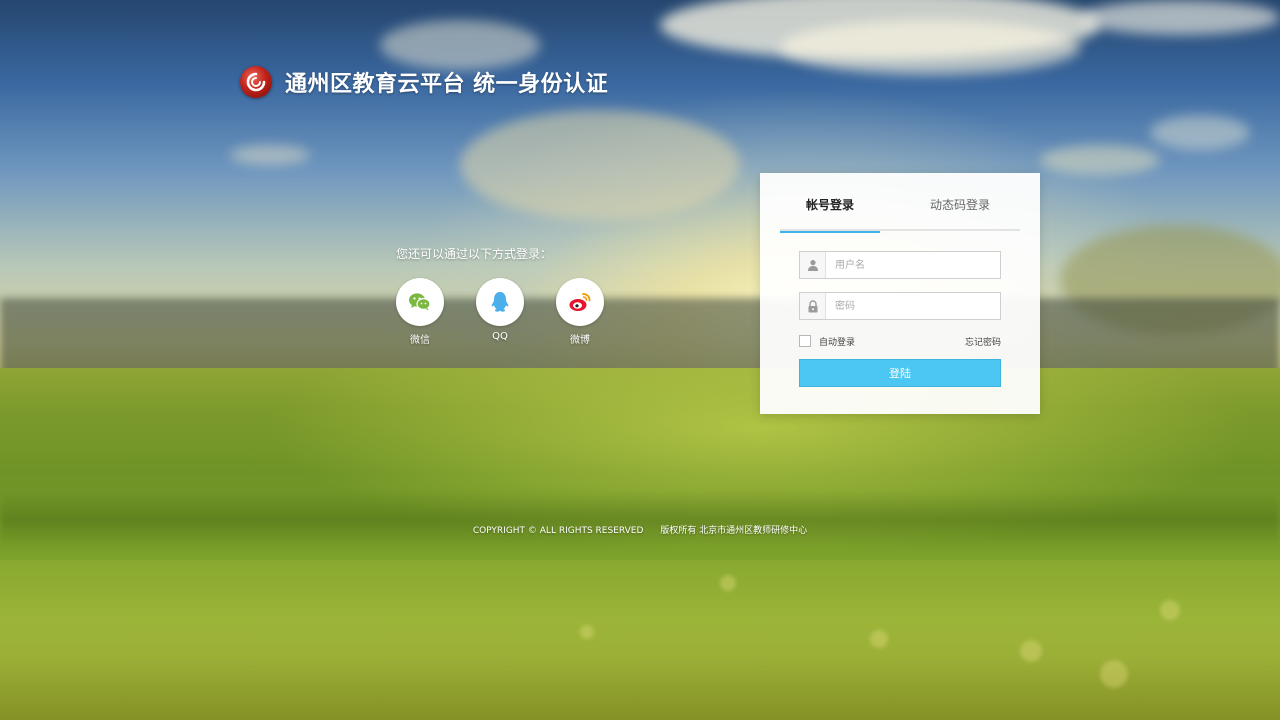  Describe the element at coordinates (913, 306) in the screenshot. I see `password-input` at that location.